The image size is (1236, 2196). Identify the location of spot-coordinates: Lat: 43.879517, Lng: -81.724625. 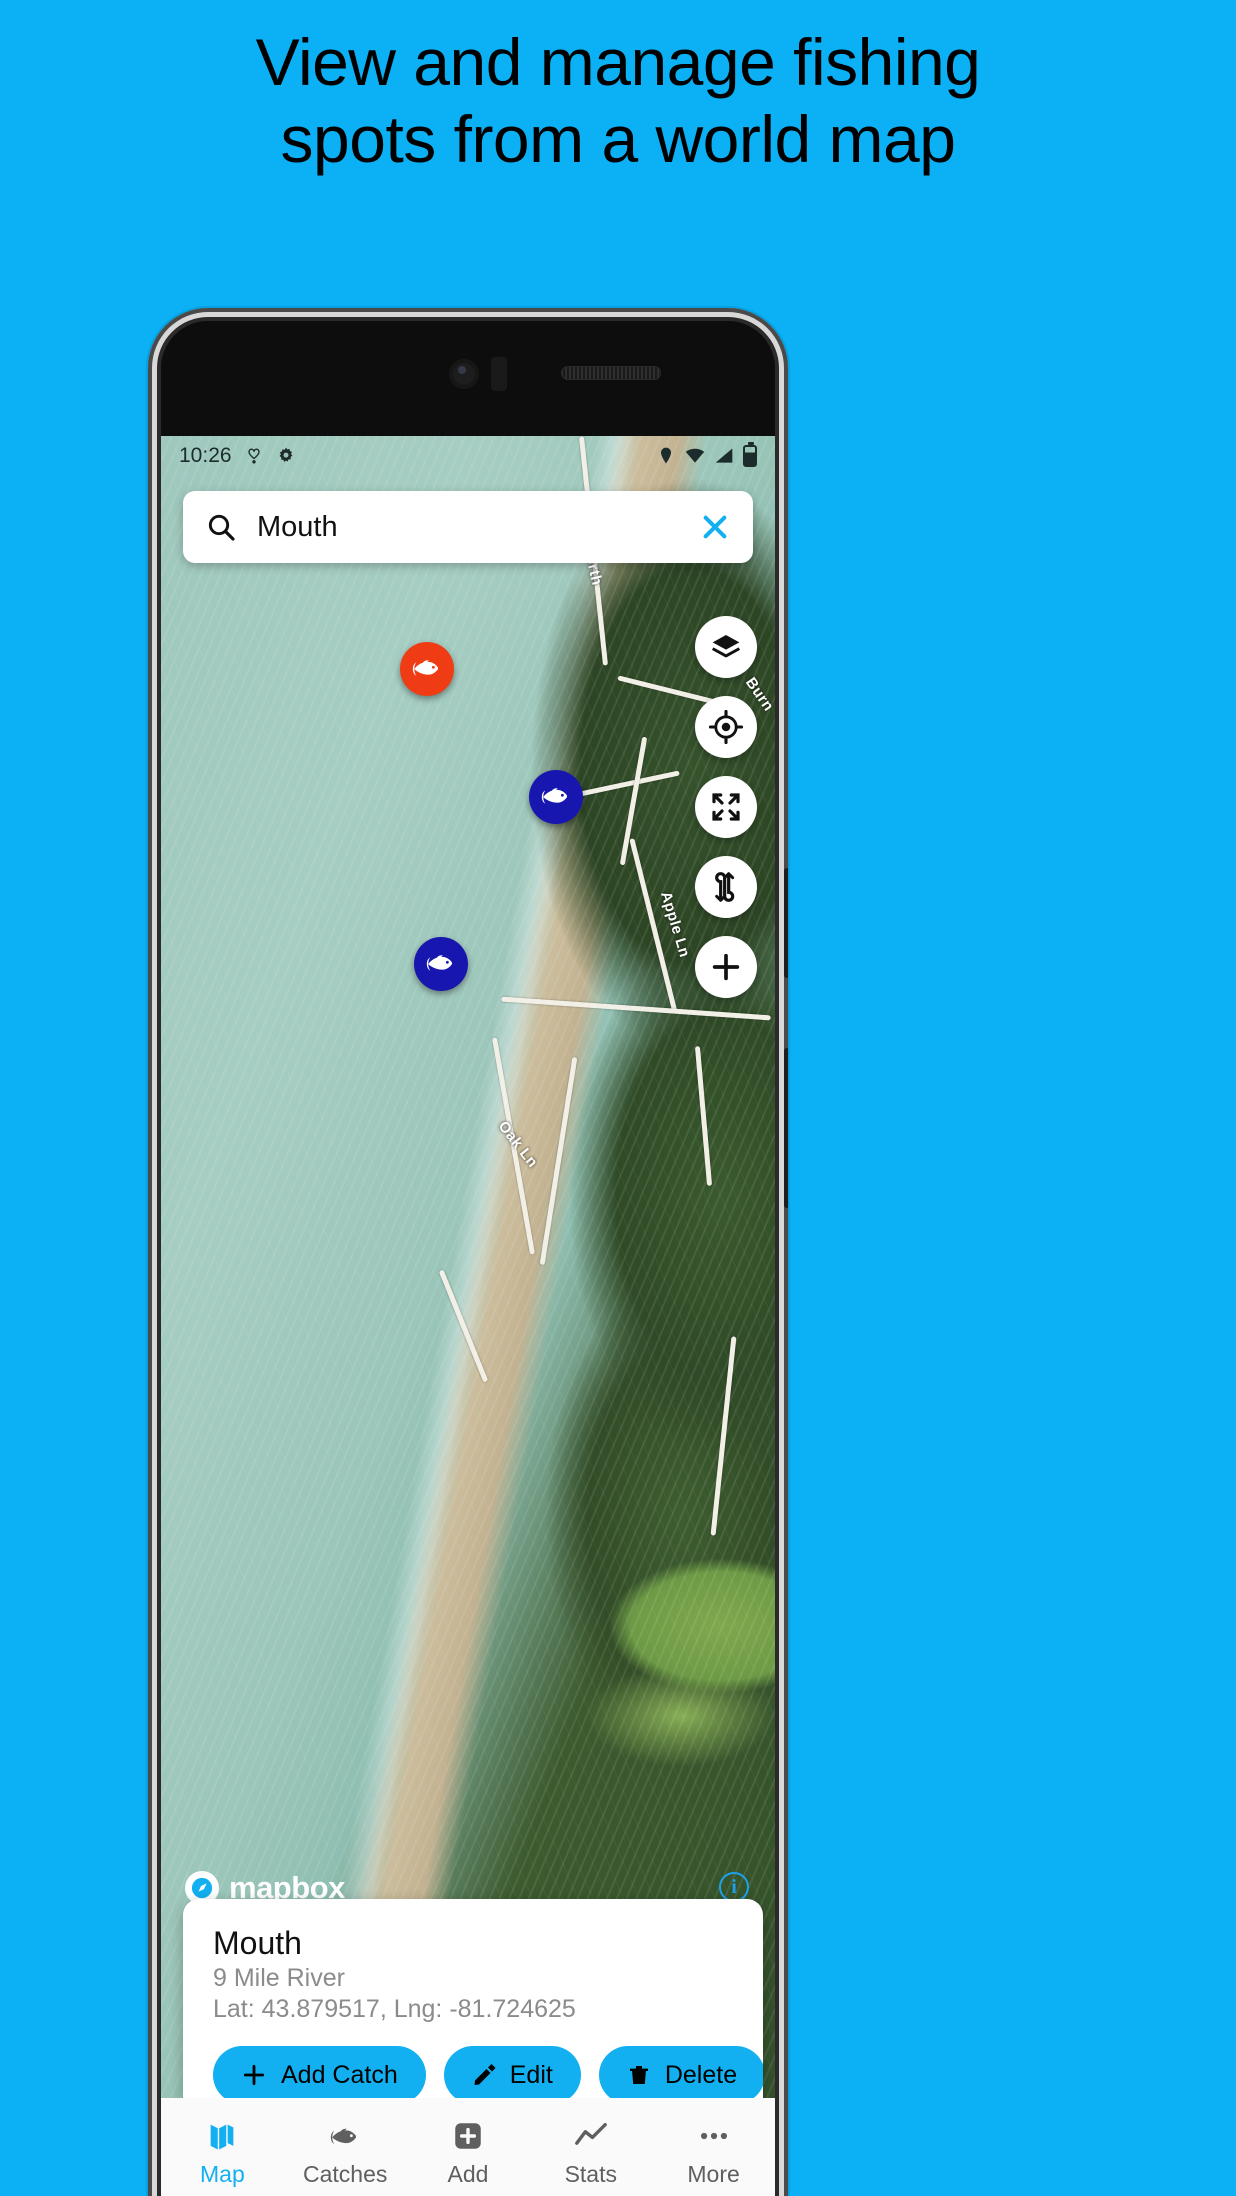
(394, 2009).